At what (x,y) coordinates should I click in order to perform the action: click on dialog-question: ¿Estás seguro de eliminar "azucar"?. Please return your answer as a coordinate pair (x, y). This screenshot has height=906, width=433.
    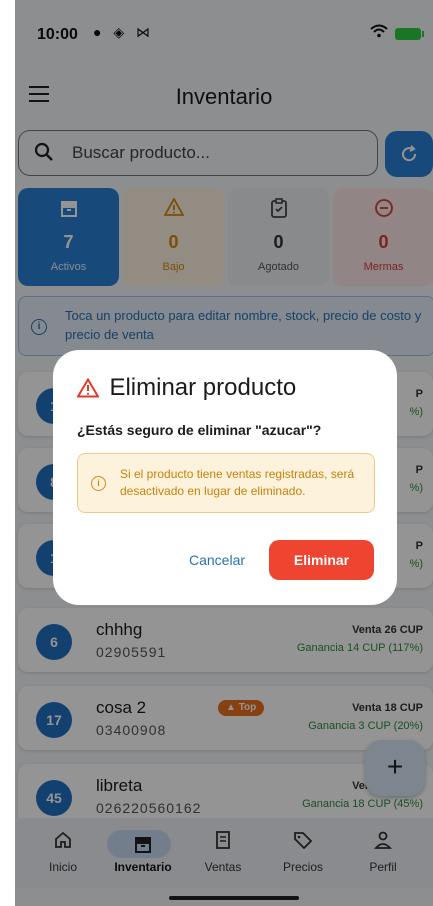
    Looking at the image, I should click on (199, 430).